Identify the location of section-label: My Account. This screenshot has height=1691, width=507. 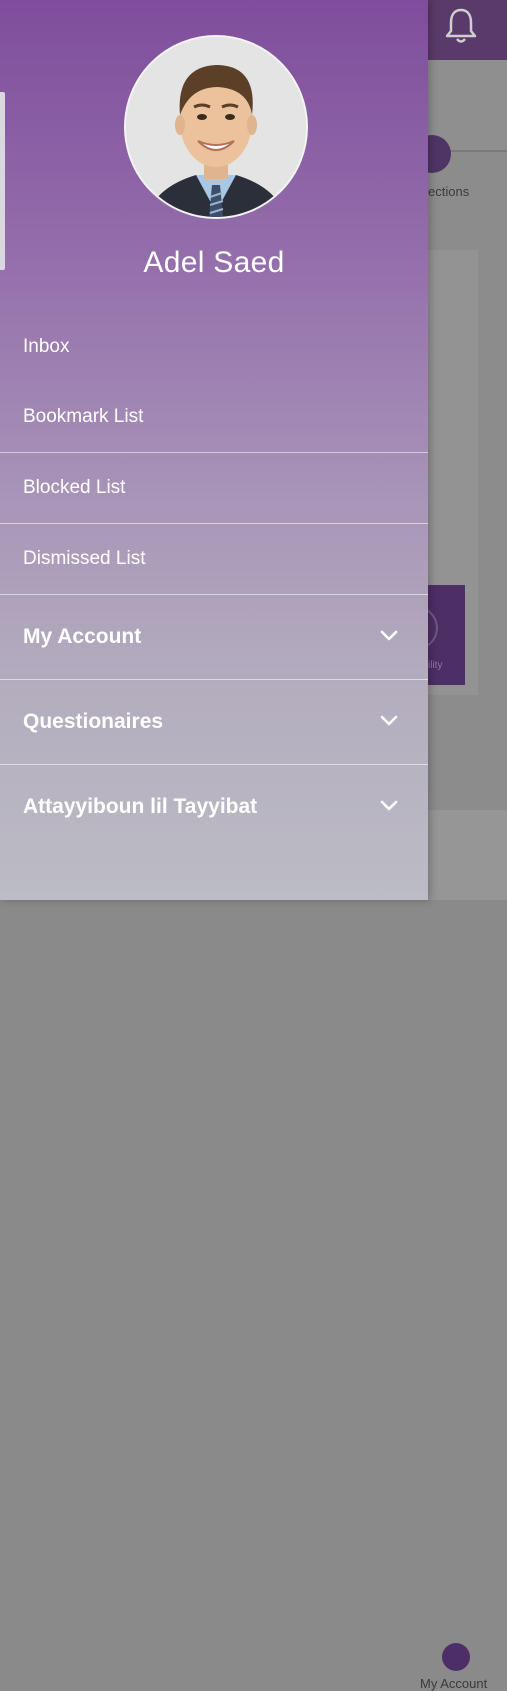
(82, 636).